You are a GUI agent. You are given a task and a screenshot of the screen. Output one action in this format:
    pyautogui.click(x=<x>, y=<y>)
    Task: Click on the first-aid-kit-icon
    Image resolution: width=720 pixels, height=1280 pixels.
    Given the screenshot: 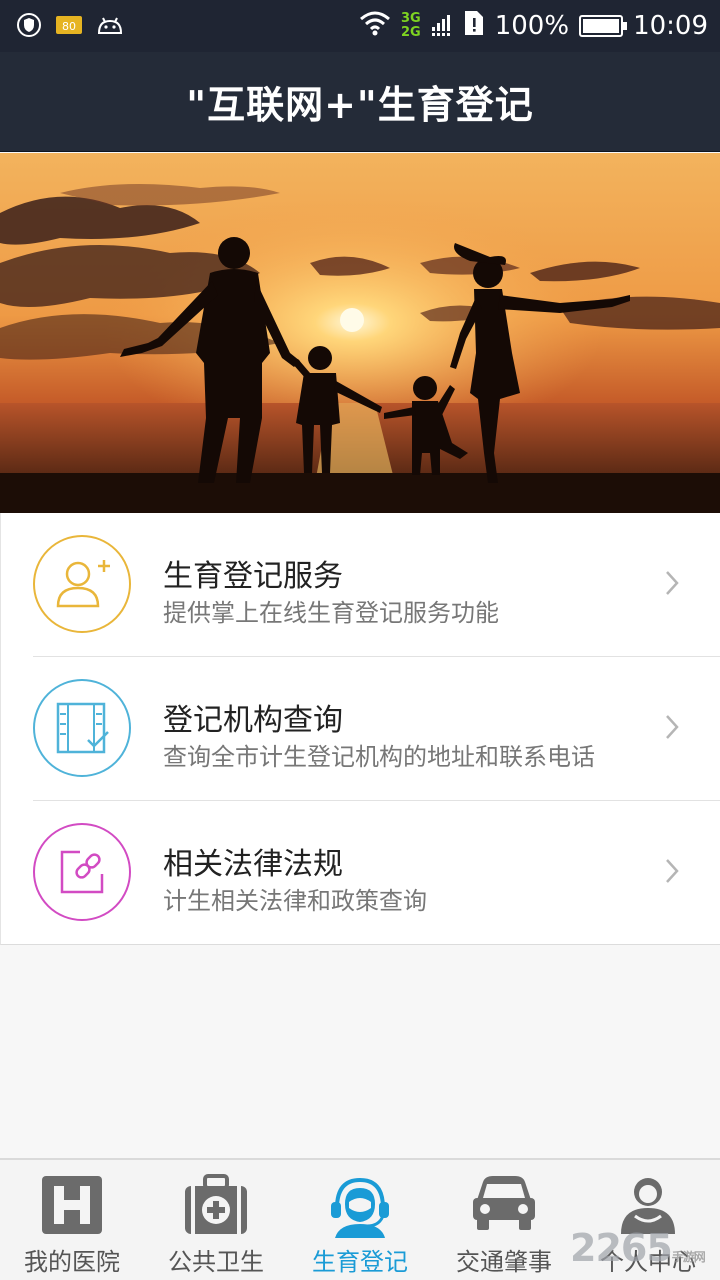 What is the action you would take?
    pyautogui.click(x=216, y=1207)
    